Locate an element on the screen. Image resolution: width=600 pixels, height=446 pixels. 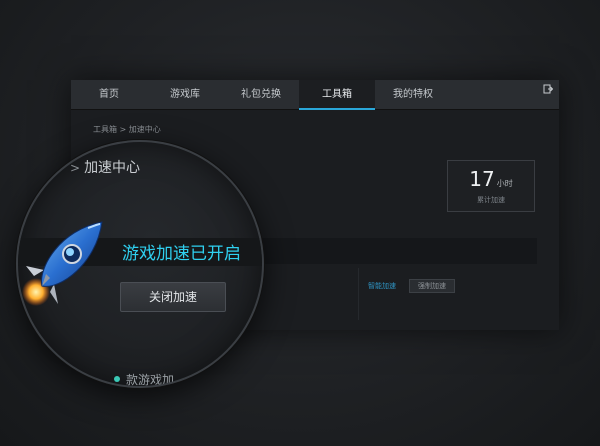
acceleration-status: 游戏加速已开启 is located at coordinates (181, 254).